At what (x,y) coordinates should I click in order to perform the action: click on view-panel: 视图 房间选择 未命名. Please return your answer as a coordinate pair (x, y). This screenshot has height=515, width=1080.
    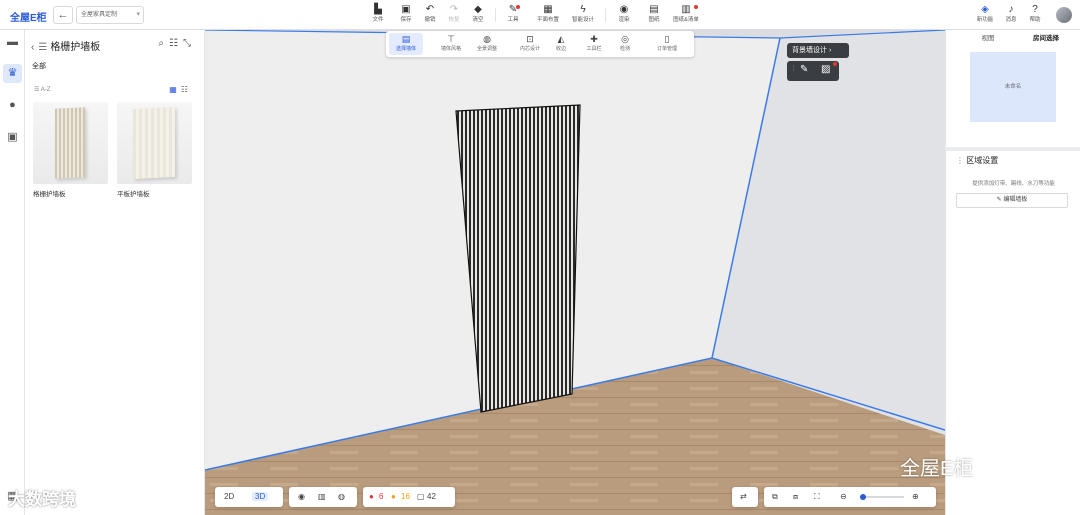
    Looking at the image, I should click on (1012, 88).